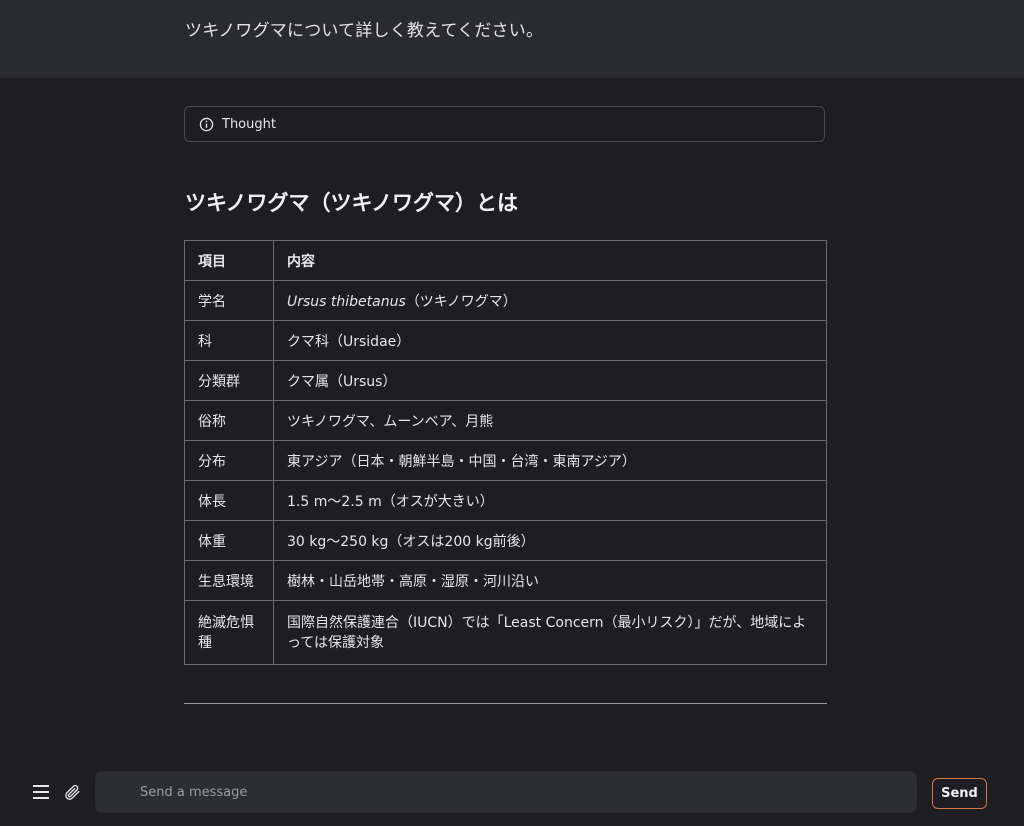  I want to click on table-header-row: 項目 内容, so click(505, 260).